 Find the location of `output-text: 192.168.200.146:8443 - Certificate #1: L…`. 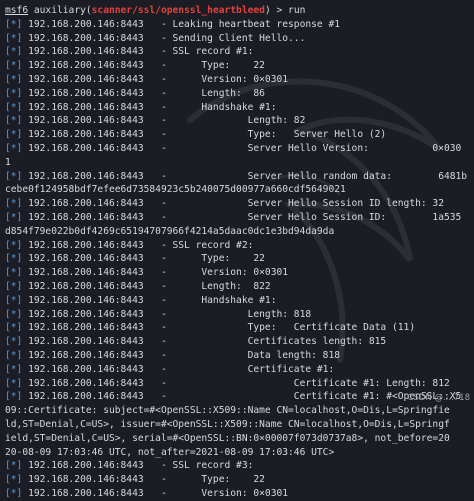

output-text: 192.168.200.146:8443 - Certificate #1: L… is located at coordinates (236, 383).